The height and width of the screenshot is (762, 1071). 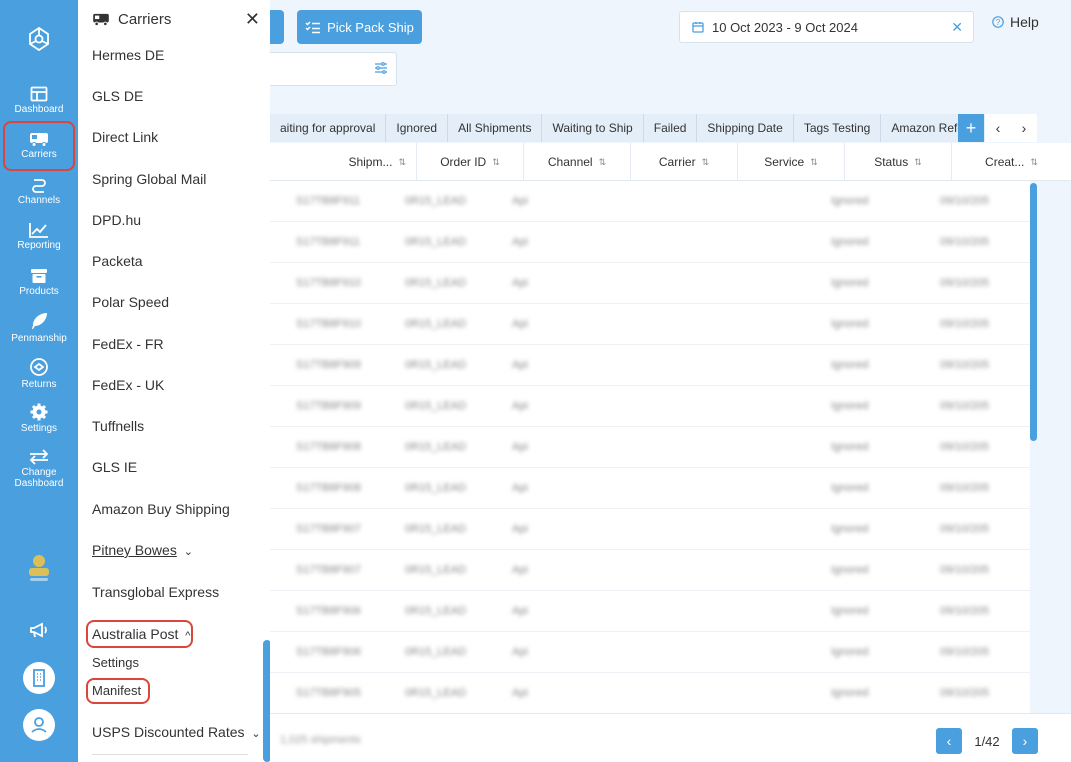 What do you see at coordinates (1025, 741) in the screenshot?
I see `next-page-button: ›` at bounding box center [1025, 741].